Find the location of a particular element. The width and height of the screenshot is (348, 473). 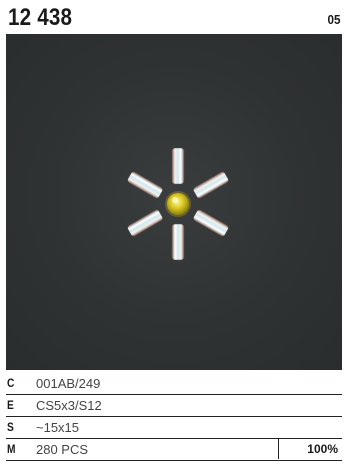

spec-key: M is located at coordinates (11, 449).